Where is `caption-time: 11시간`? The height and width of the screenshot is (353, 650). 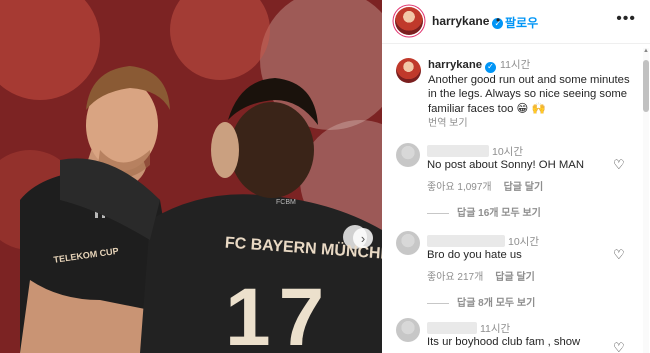
caption-time: 11시간 is located at coordinates (515, 65).